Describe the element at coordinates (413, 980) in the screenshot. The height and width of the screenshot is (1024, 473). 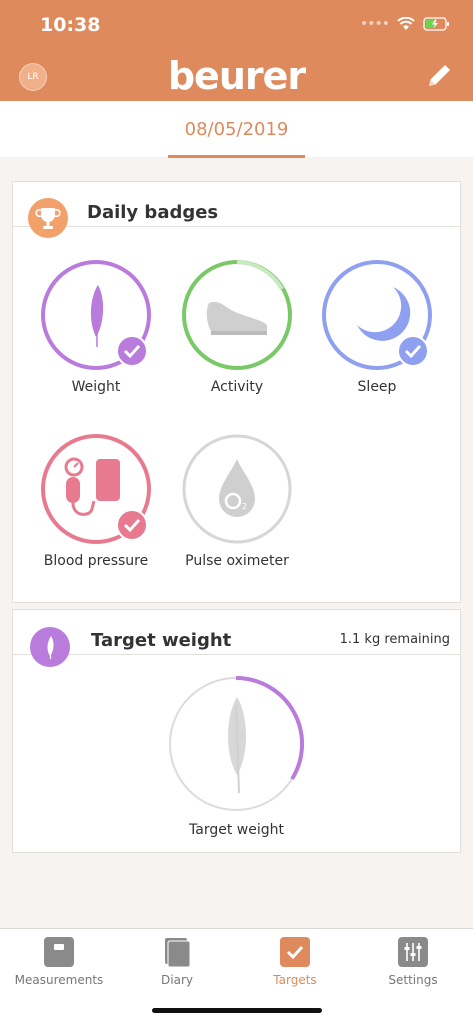
I see `tab-settings-label: Settings` at that location.